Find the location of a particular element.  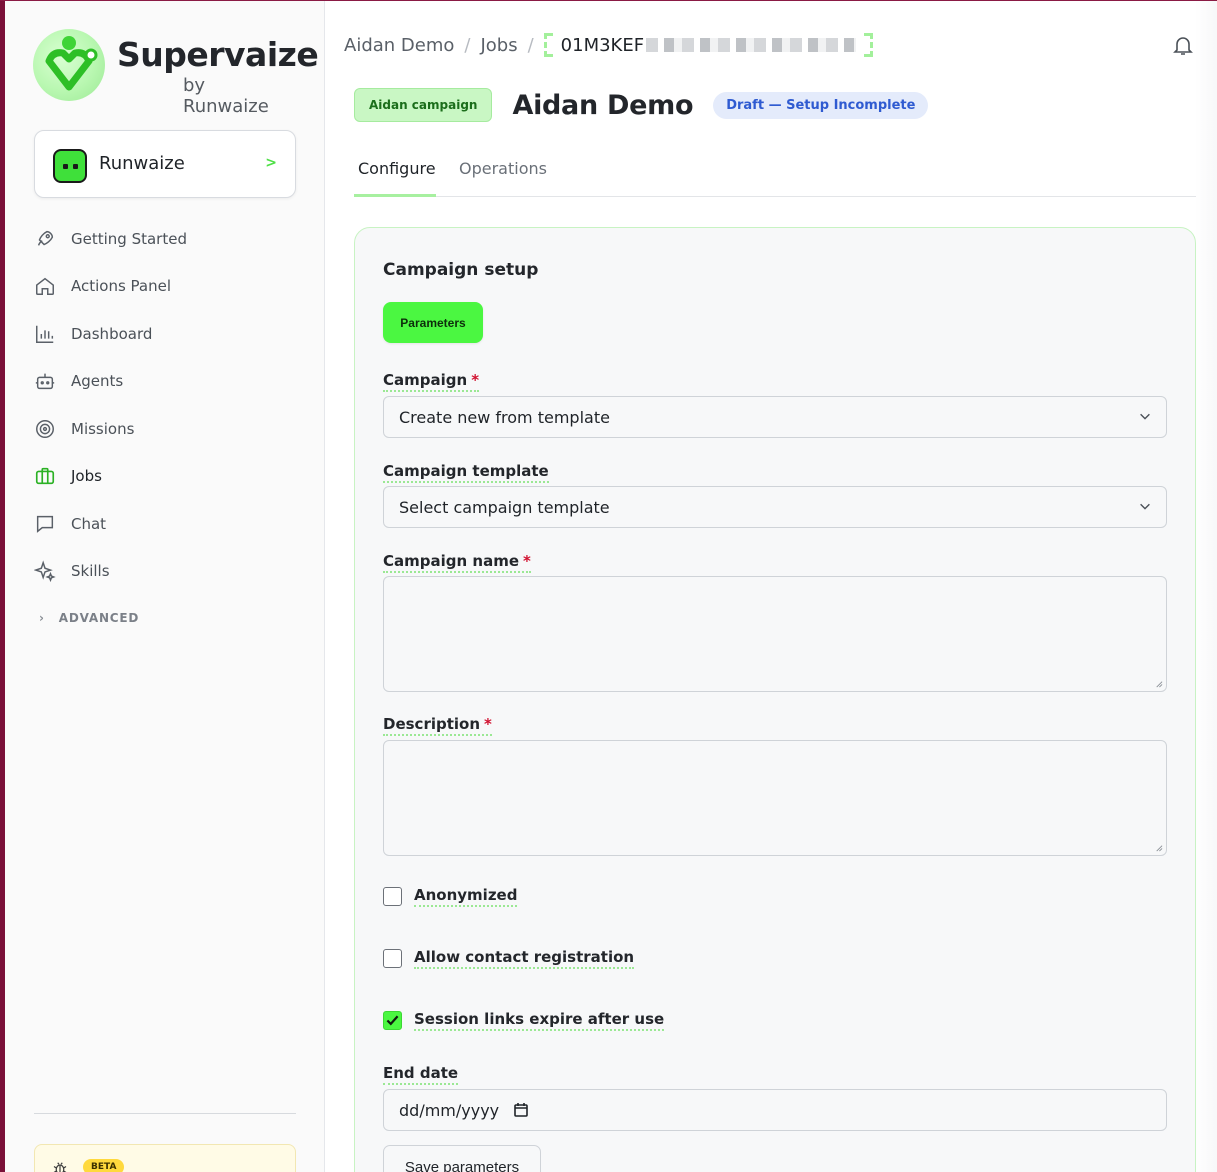

brand-logo-mark is located at coordinates (69, 65).